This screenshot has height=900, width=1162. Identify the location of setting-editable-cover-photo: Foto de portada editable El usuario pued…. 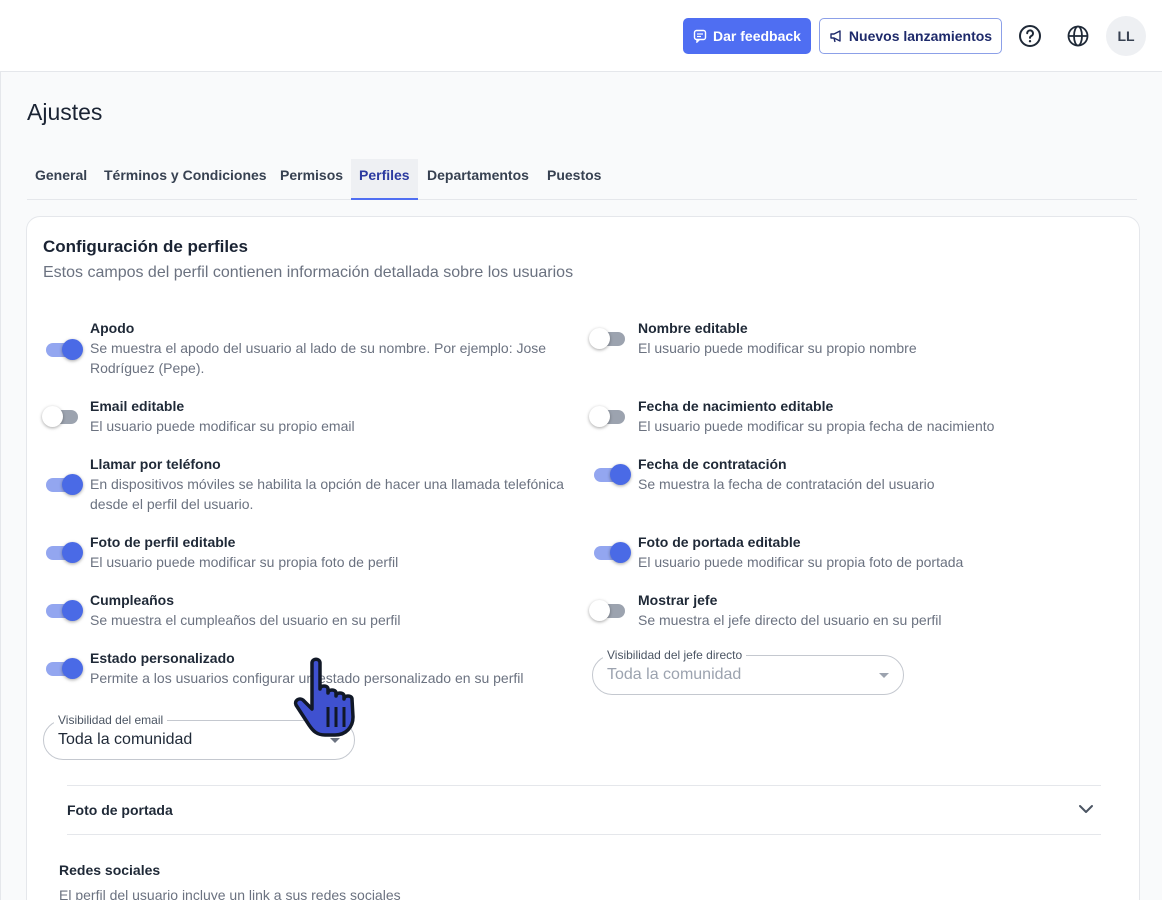
(878, 552).